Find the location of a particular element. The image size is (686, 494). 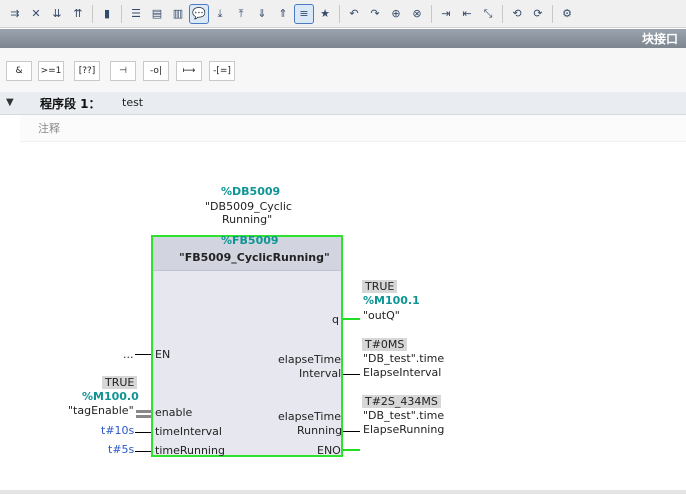

or-button: >=1 is located at coordinates (51, 71).